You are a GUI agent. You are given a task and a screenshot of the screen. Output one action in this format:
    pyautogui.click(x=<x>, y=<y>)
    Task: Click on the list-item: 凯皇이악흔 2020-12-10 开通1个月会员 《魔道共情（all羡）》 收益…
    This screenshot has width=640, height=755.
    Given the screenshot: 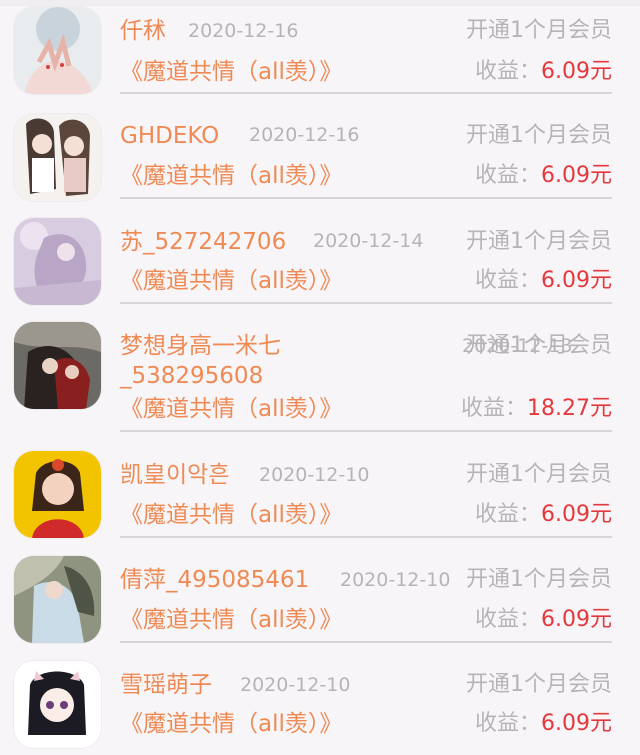 What is the action you would take?
    pyautogui.click(x=320, y=496)
    